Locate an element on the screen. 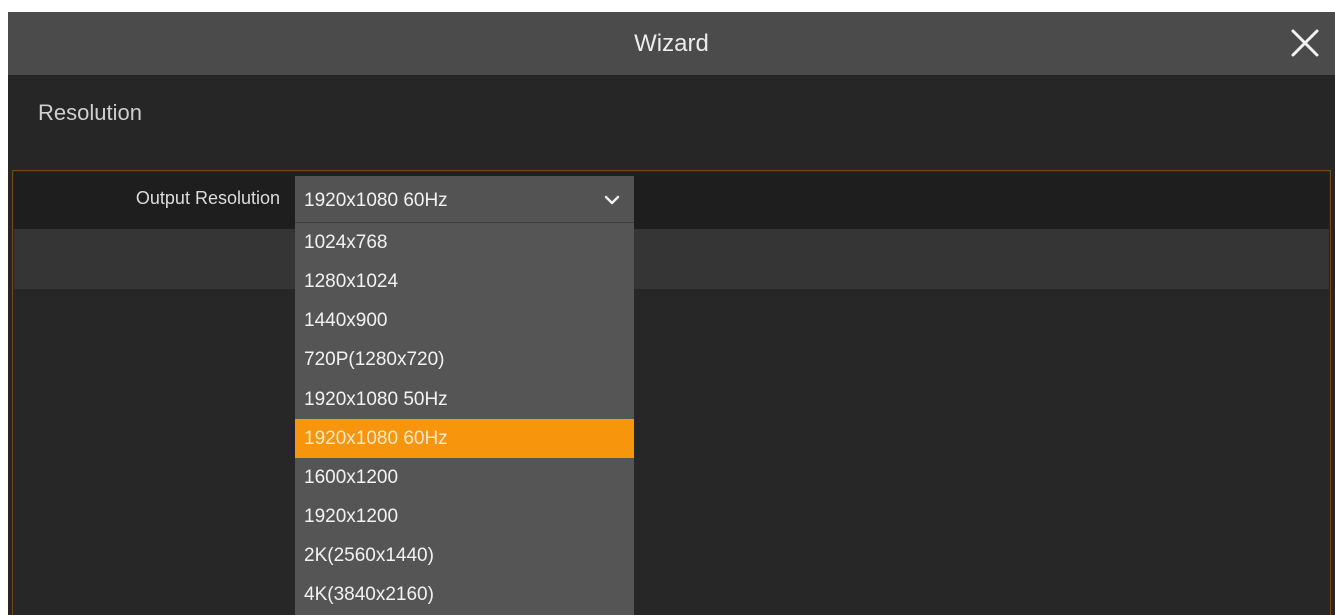  chevron-down-icon is located at coordinates (612, 199).